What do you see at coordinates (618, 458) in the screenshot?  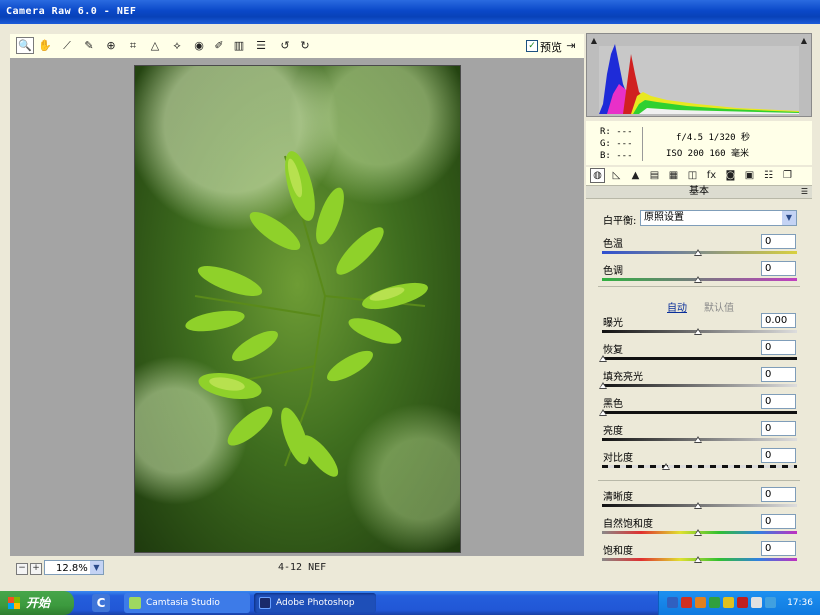 I see `slider-label: 对比度` at bounding box center [618, 458].